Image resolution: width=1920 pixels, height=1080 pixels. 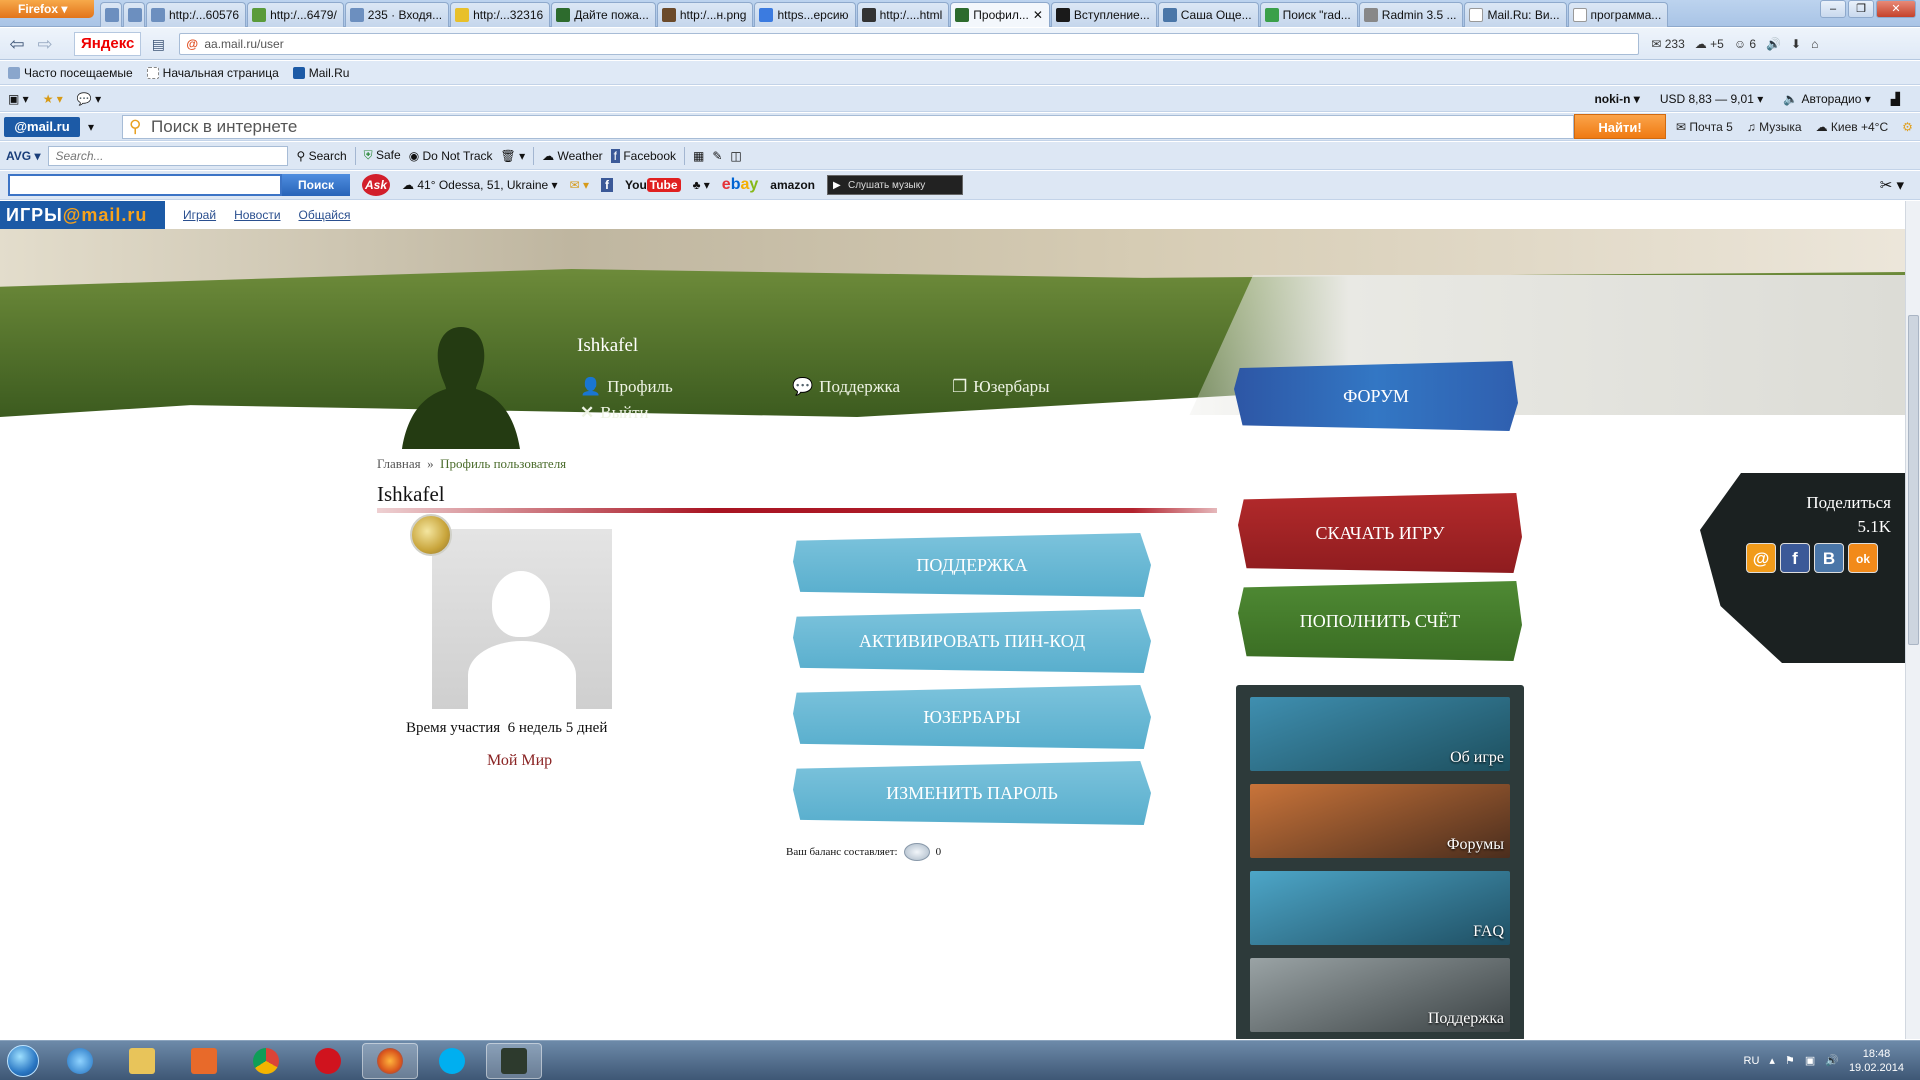 I want to click on speaker-icon: 🔊, so click(x=1773, y=44).